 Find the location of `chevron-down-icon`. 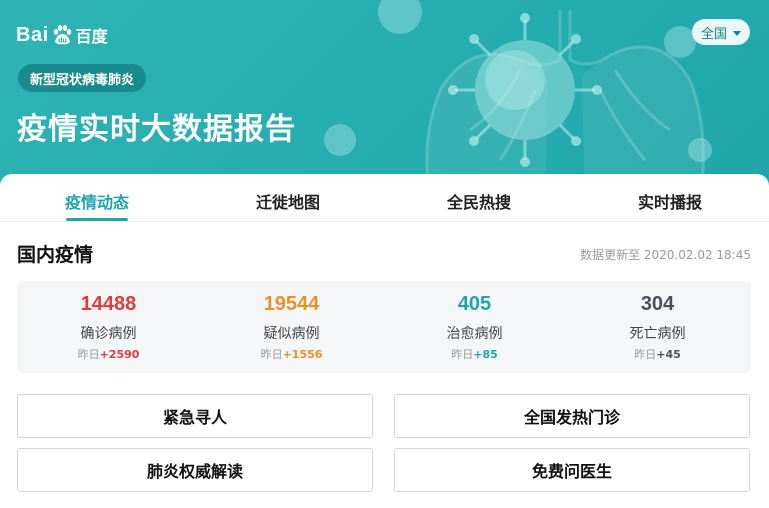

chevron-down-icon is located at coordinates (737, 33).